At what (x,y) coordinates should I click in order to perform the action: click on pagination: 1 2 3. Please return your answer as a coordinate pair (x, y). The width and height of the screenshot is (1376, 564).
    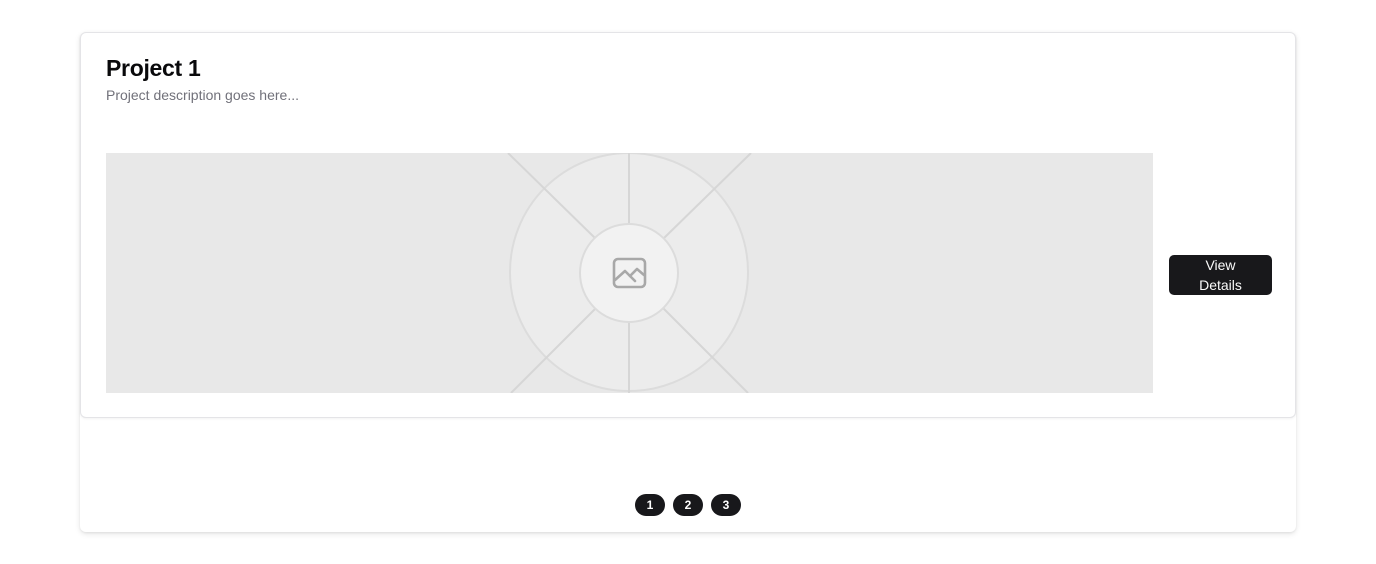
    Looking at the image, I should click on (688, 505).